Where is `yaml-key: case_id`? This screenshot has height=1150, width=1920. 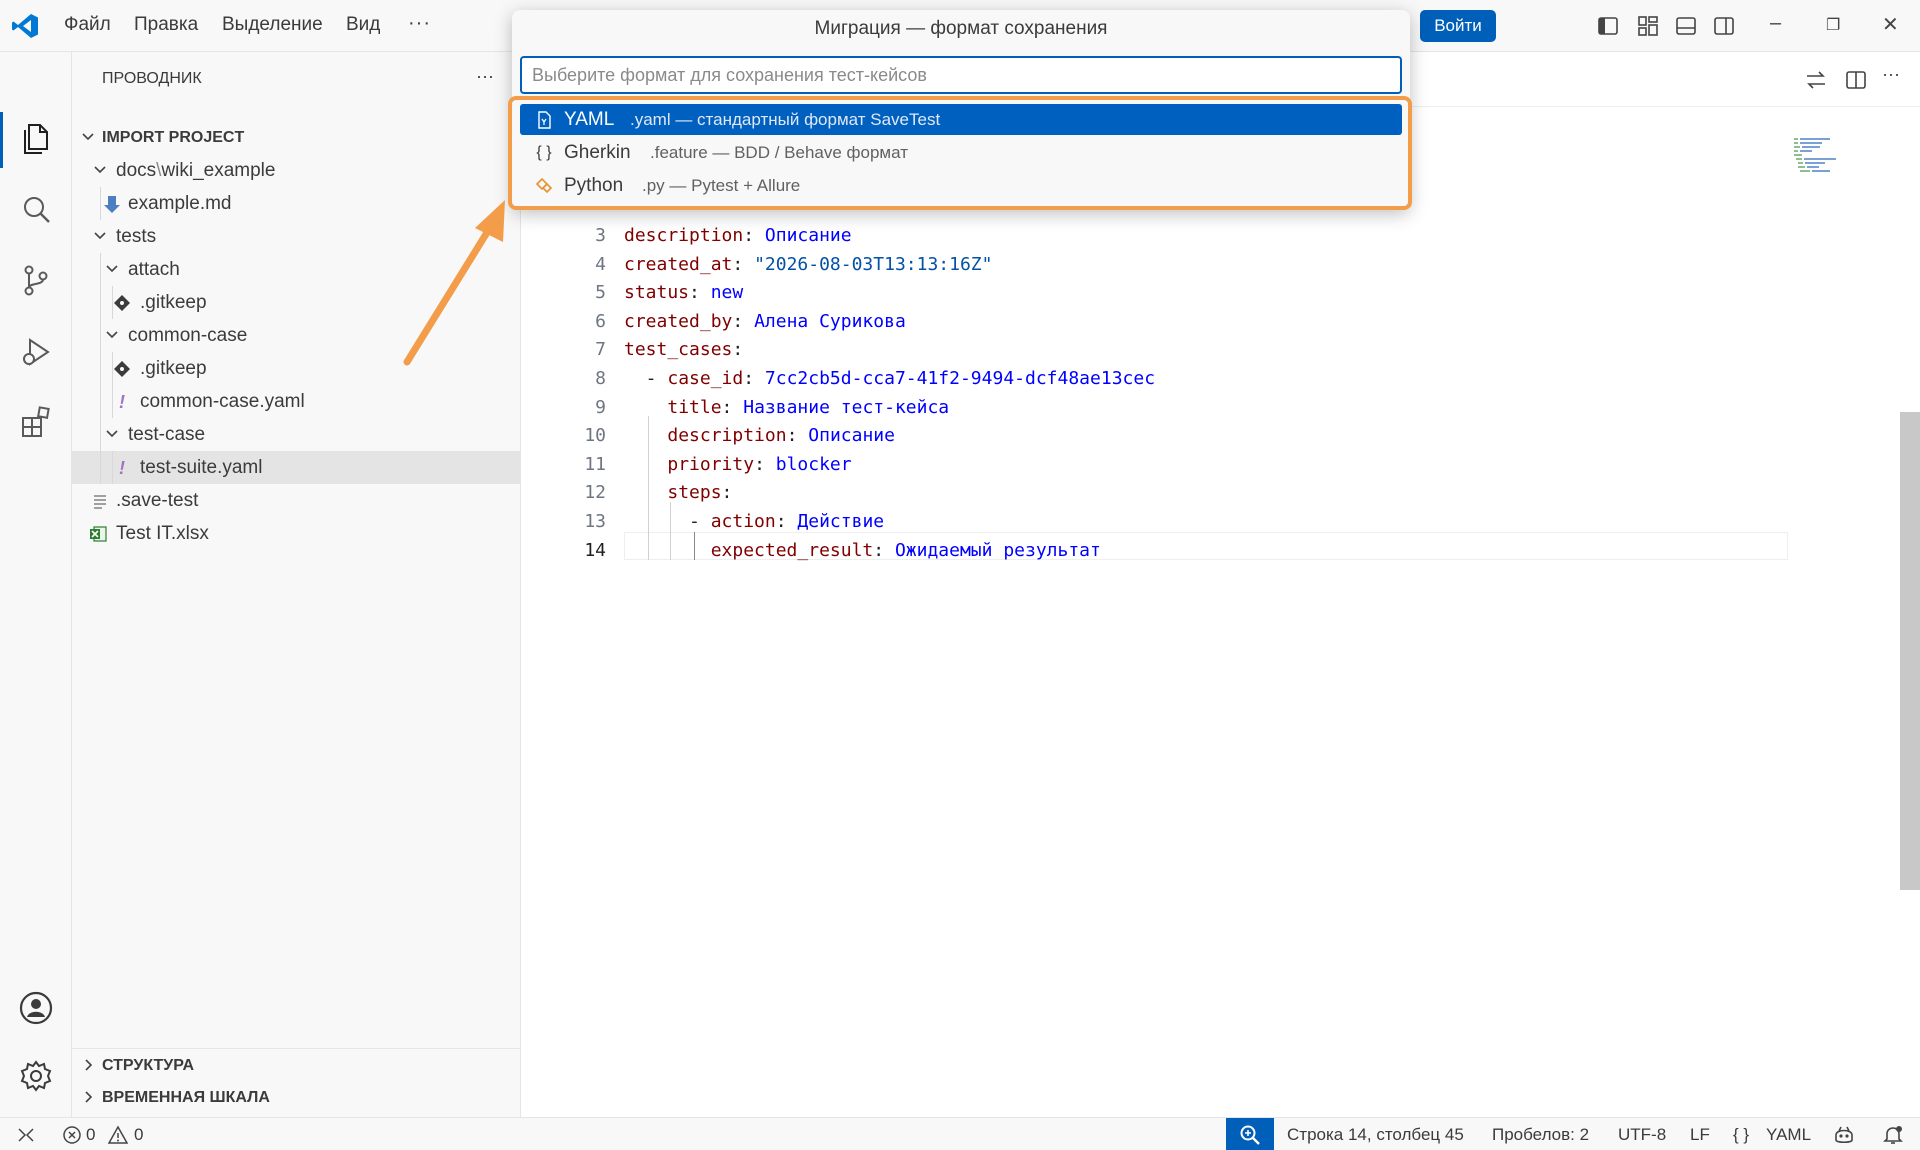 yaml-key: case_id is located at coordinates (705, 378).